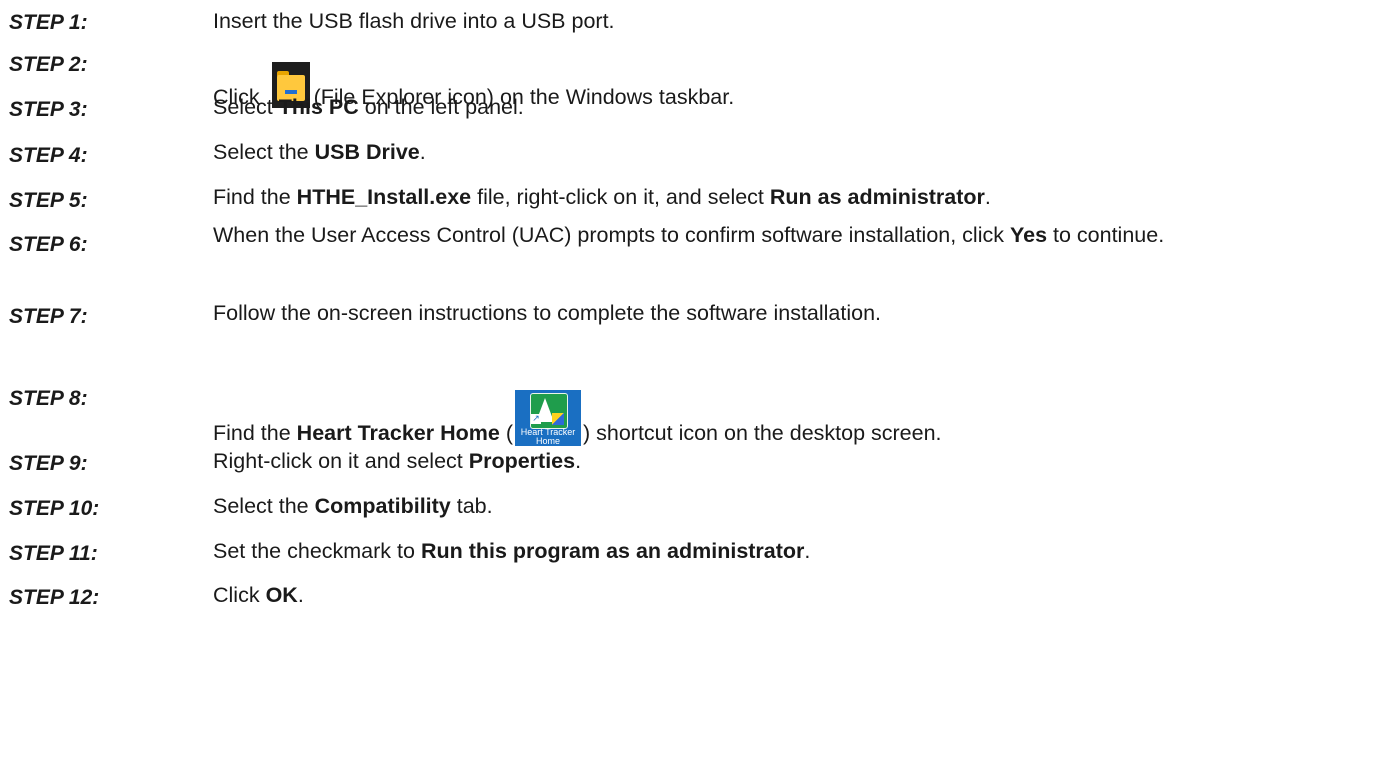 This screenshot has width=1382, height=771. Describe the element at coordinates (367, 152) in the screenshot. I see `step-emphasis: USB Drive` at that location.